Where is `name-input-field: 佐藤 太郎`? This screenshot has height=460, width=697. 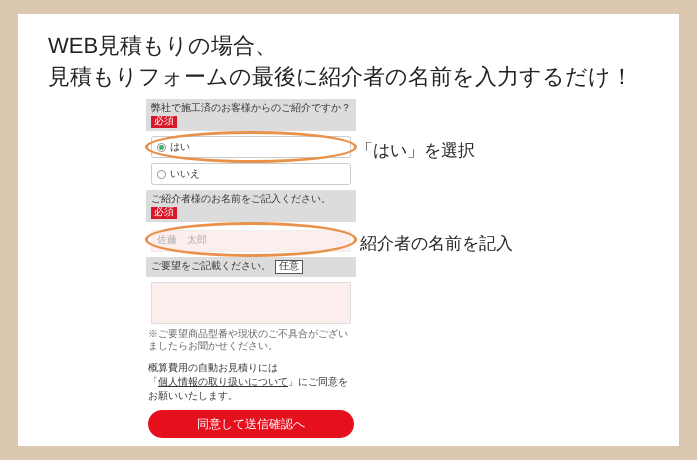
name-input-field: 佐藤 太郎 is located at coordinates (251, 241).